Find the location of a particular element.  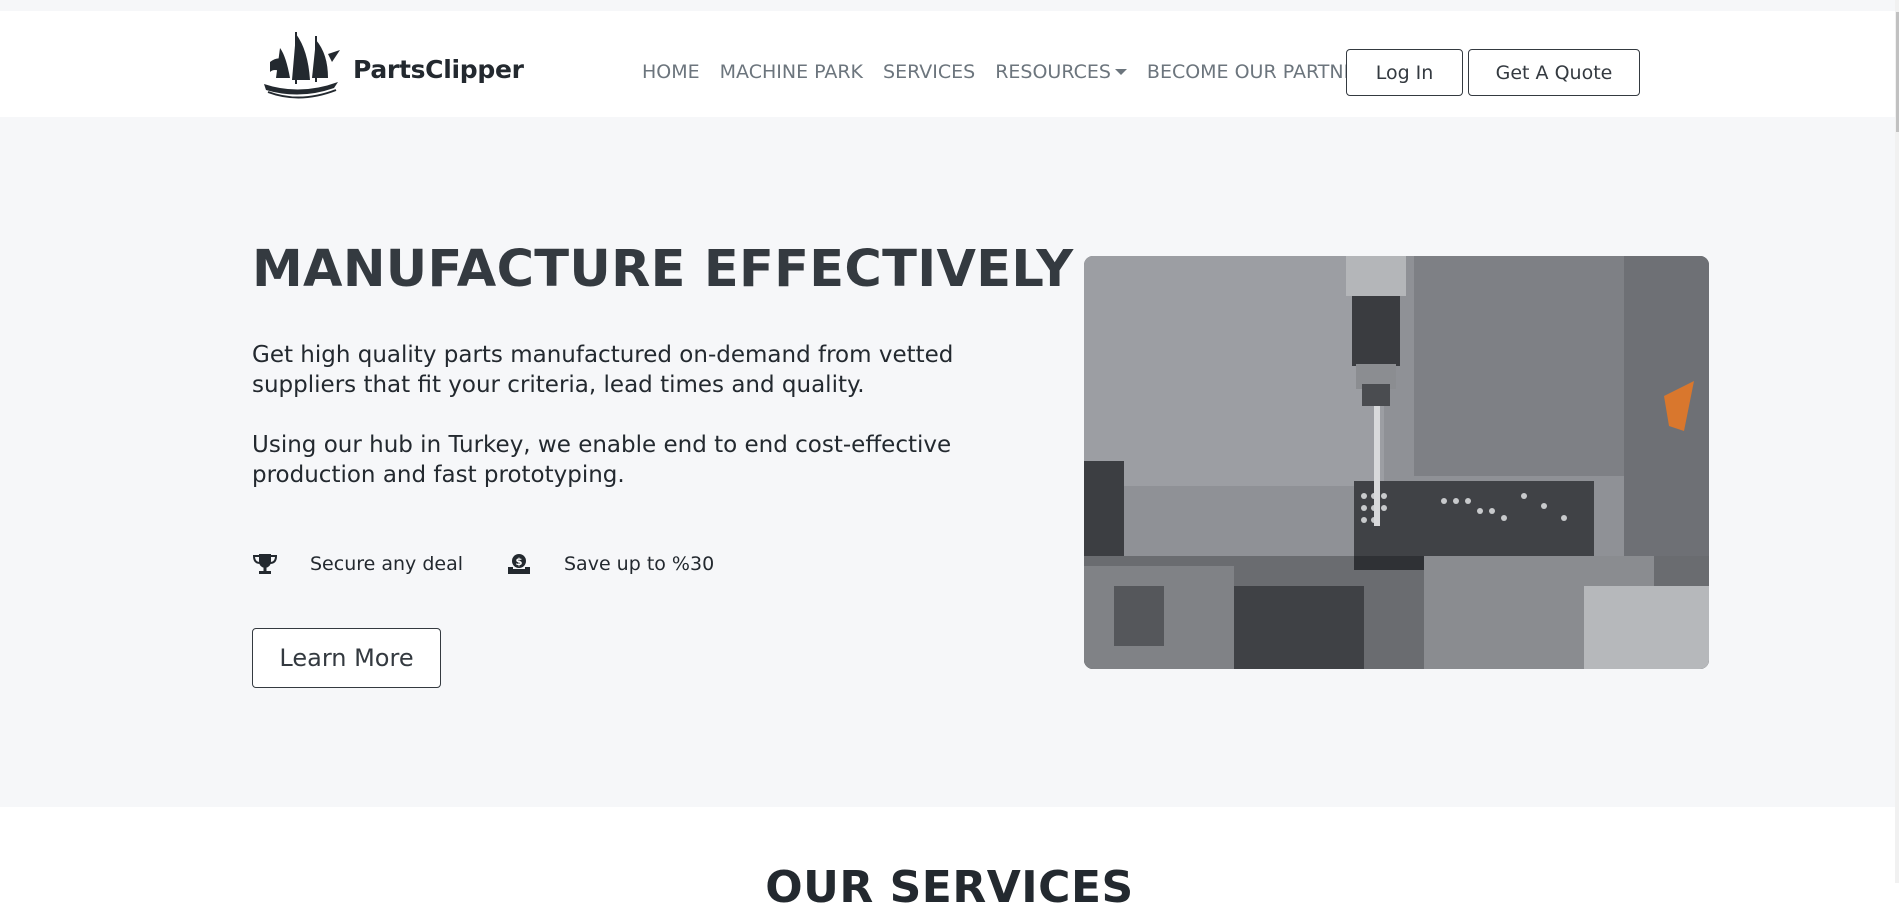

sailing-ship-logo-icon is located at coordinates (302, 65).